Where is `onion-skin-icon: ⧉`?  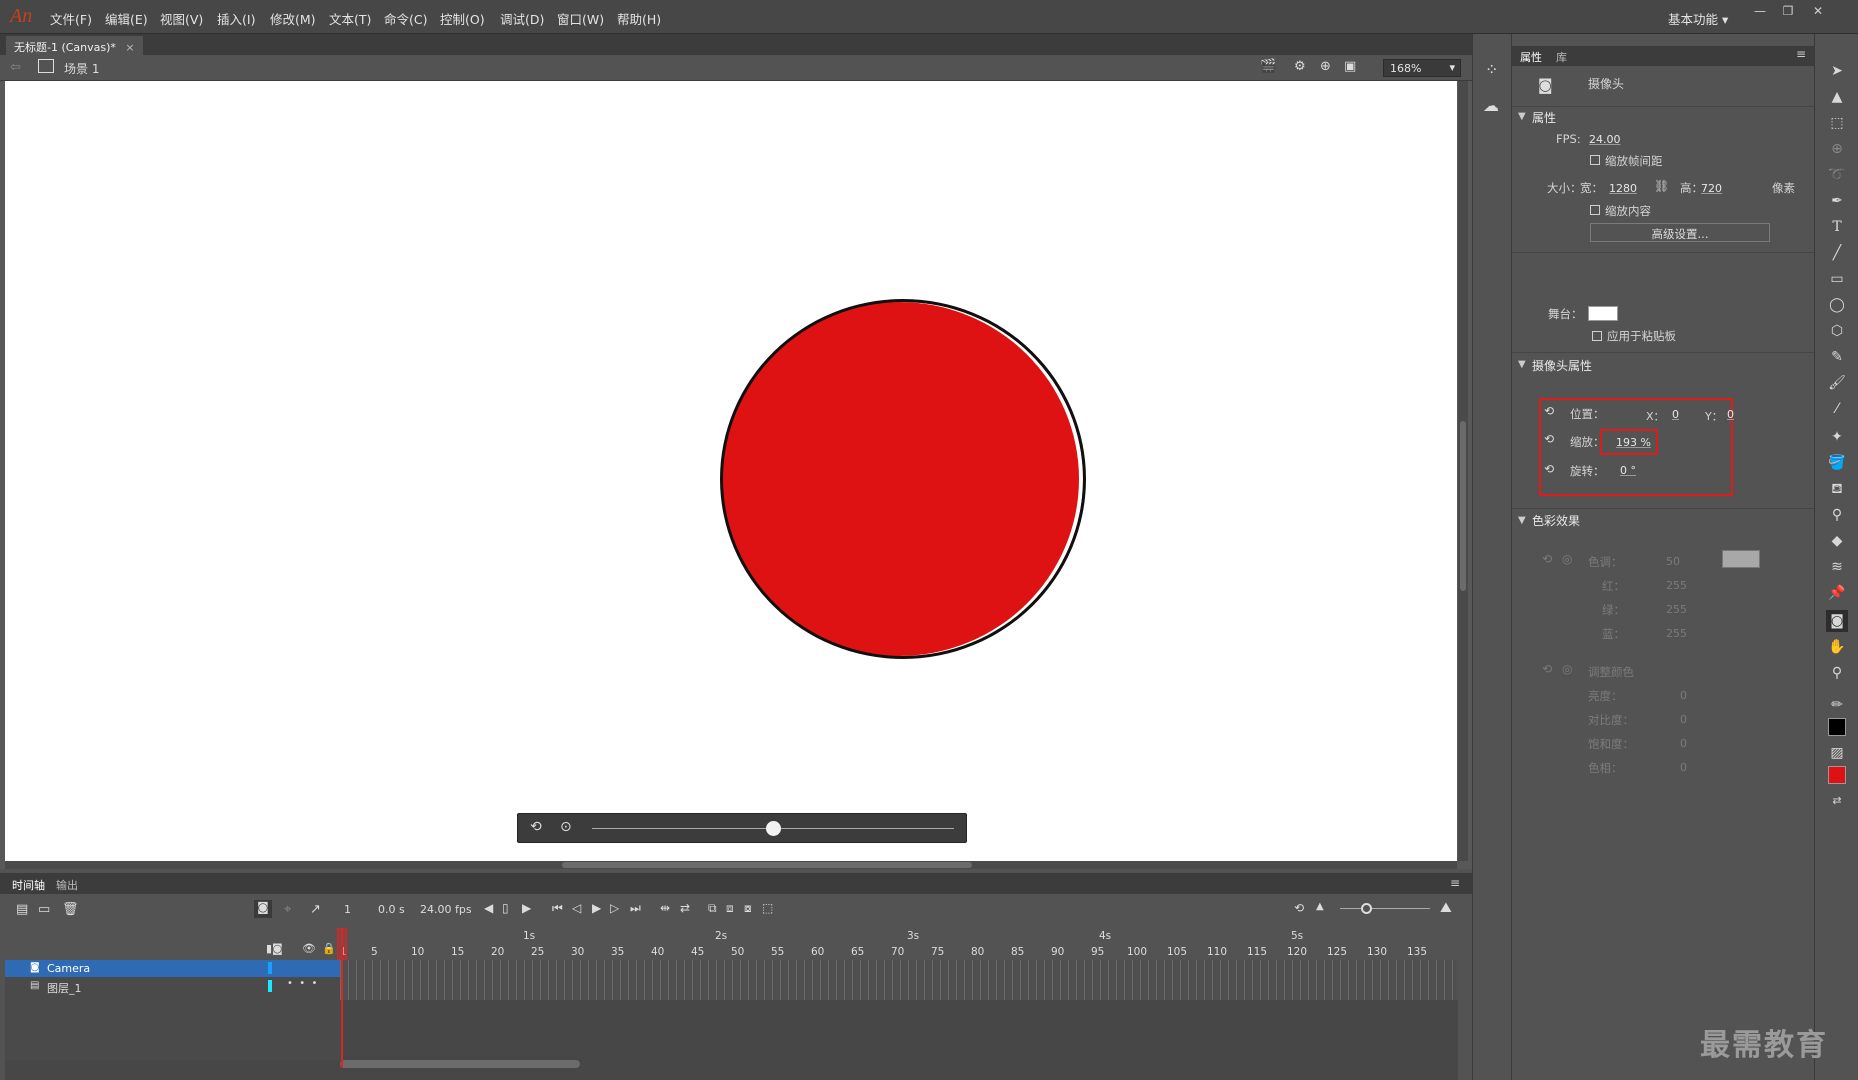
onion-skin-icon: ⧉ is located at coordinates (712, 908).